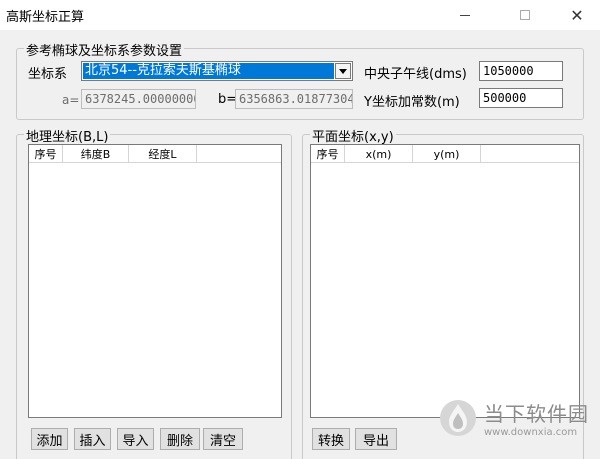 This screenshot has width=600, height=459. I want to click on plane-col-y: y(m), so click(447, 154).